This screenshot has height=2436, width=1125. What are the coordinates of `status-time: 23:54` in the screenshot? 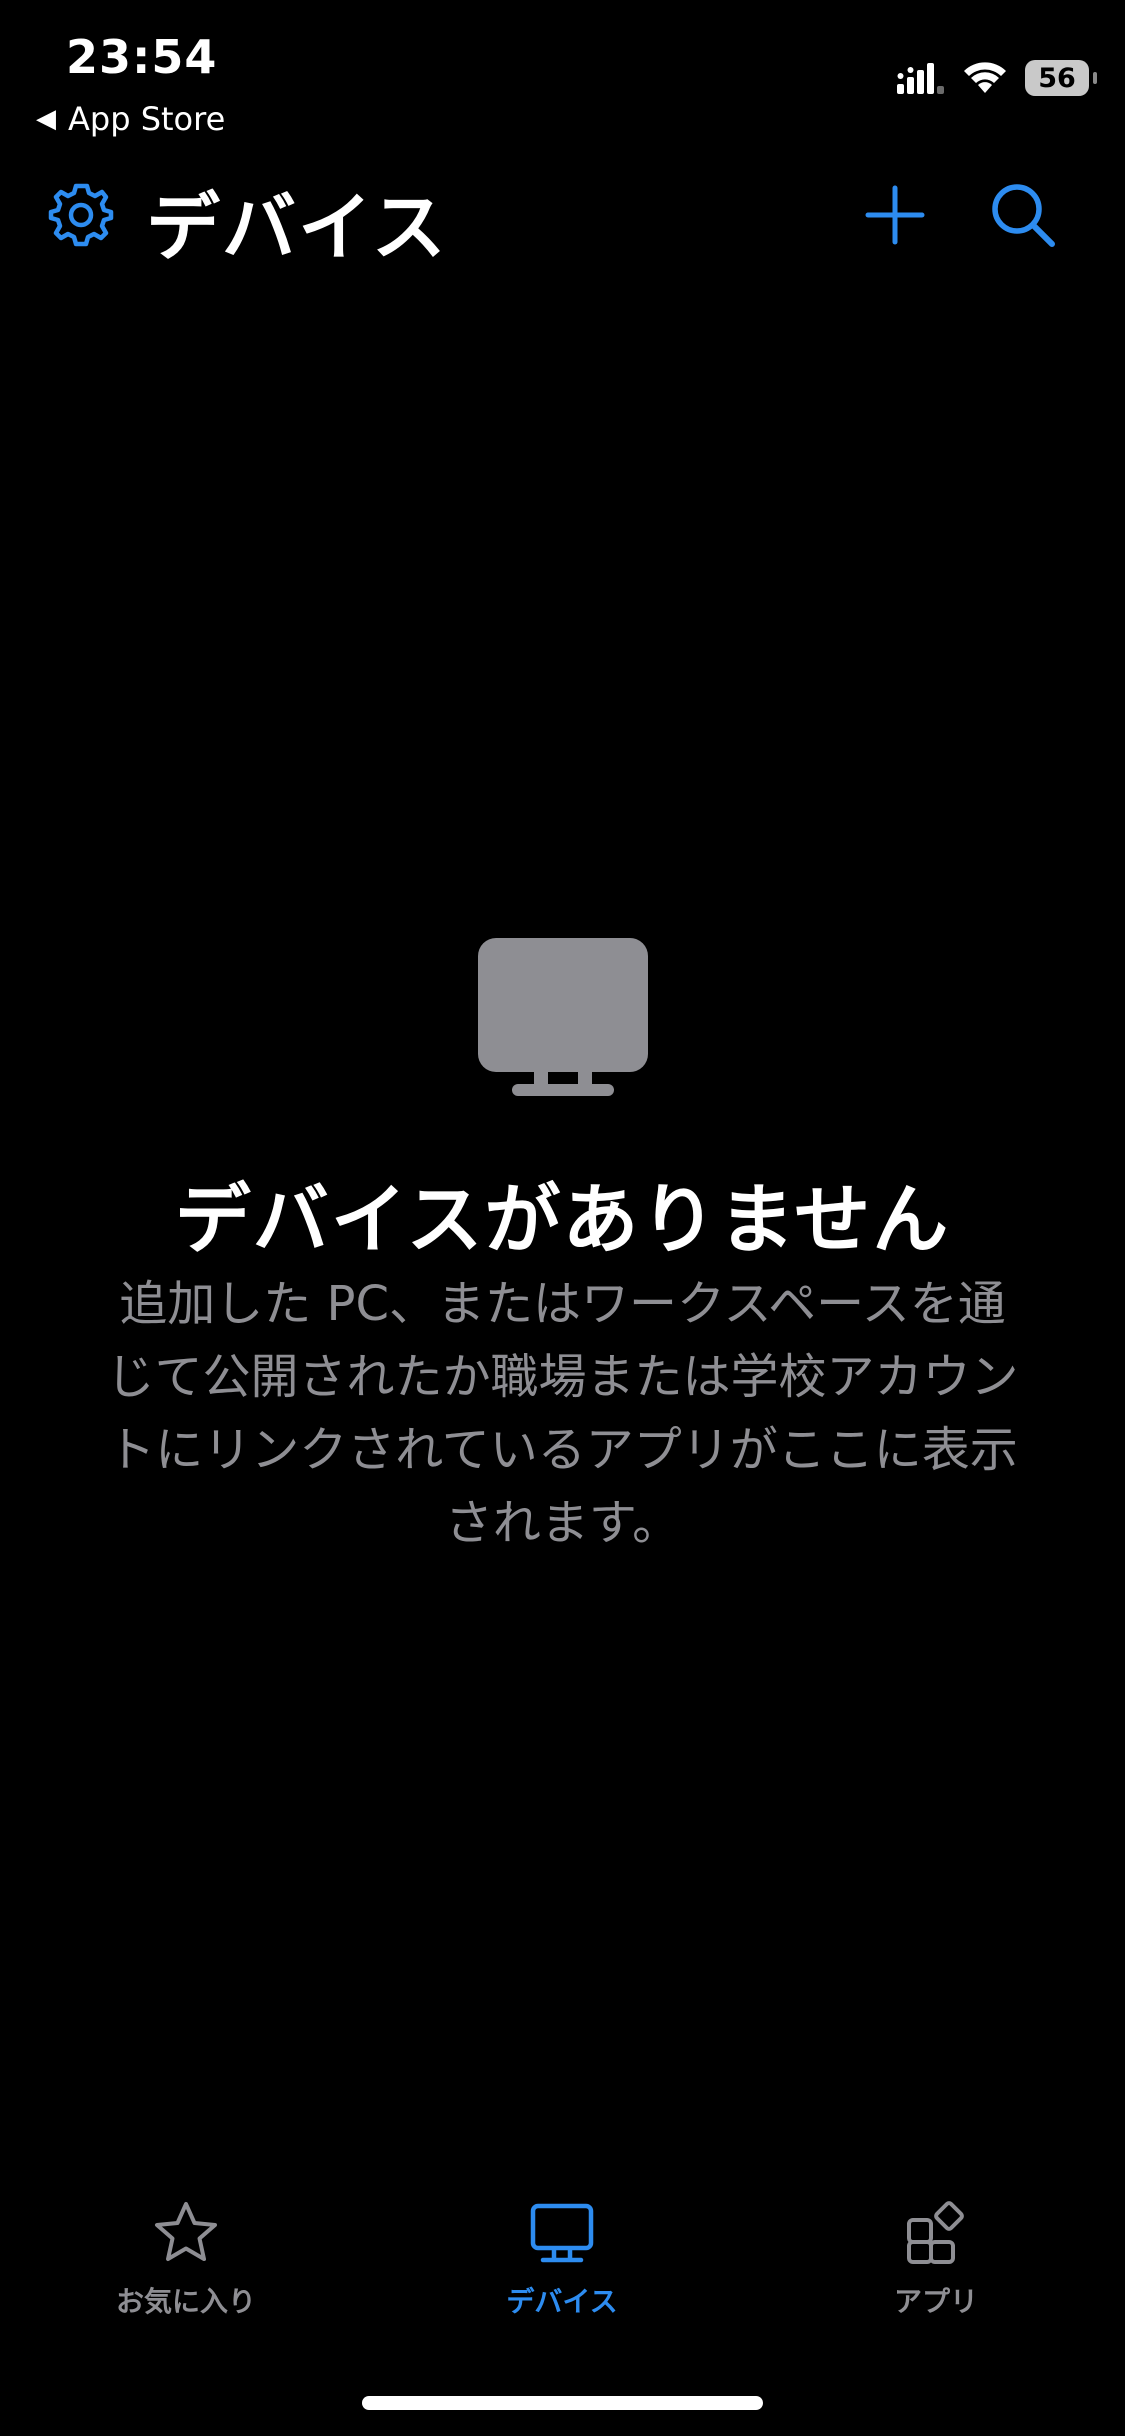 It's located at (142, 57).